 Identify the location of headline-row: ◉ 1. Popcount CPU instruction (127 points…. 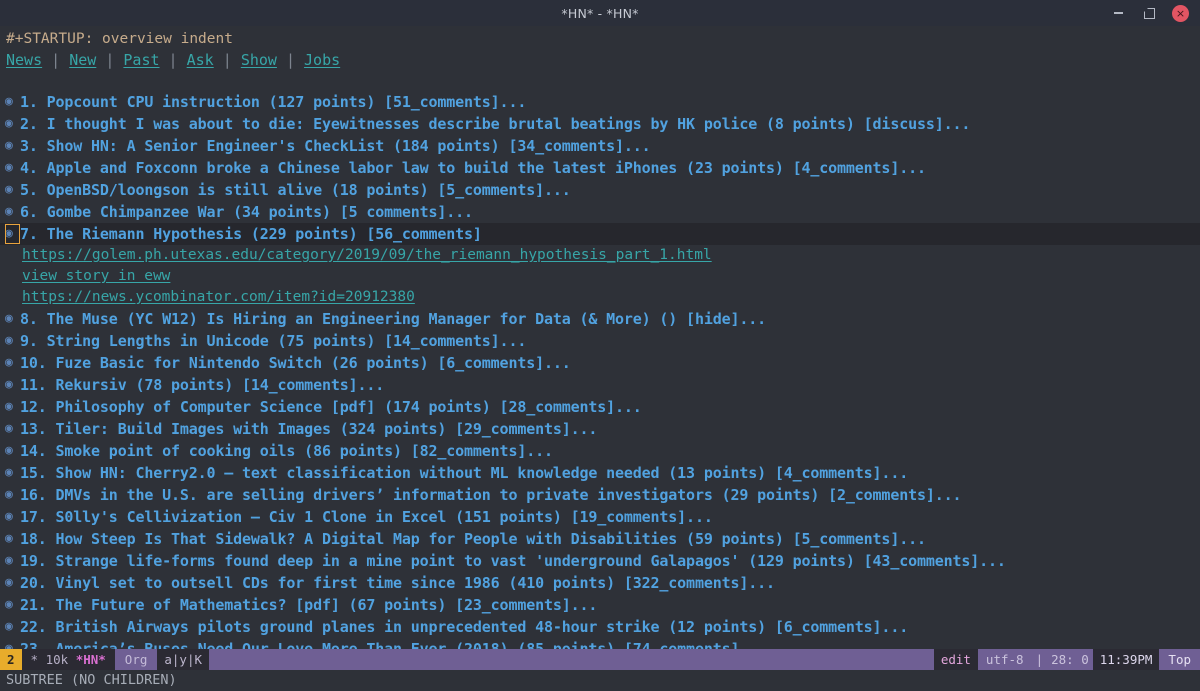
(600, 102).